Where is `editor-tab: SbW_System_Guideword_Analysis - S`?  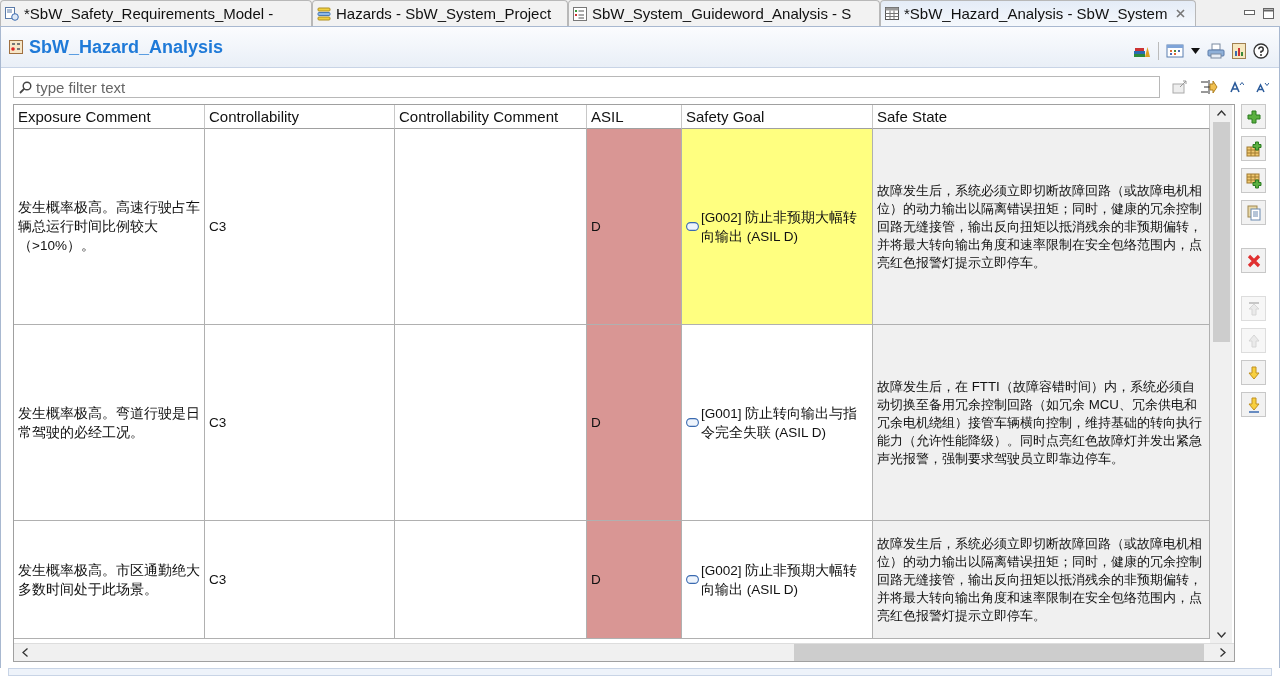
editor-tab: SbW_System_Guideword_Analysis - S is located at coordinates (724, 13).